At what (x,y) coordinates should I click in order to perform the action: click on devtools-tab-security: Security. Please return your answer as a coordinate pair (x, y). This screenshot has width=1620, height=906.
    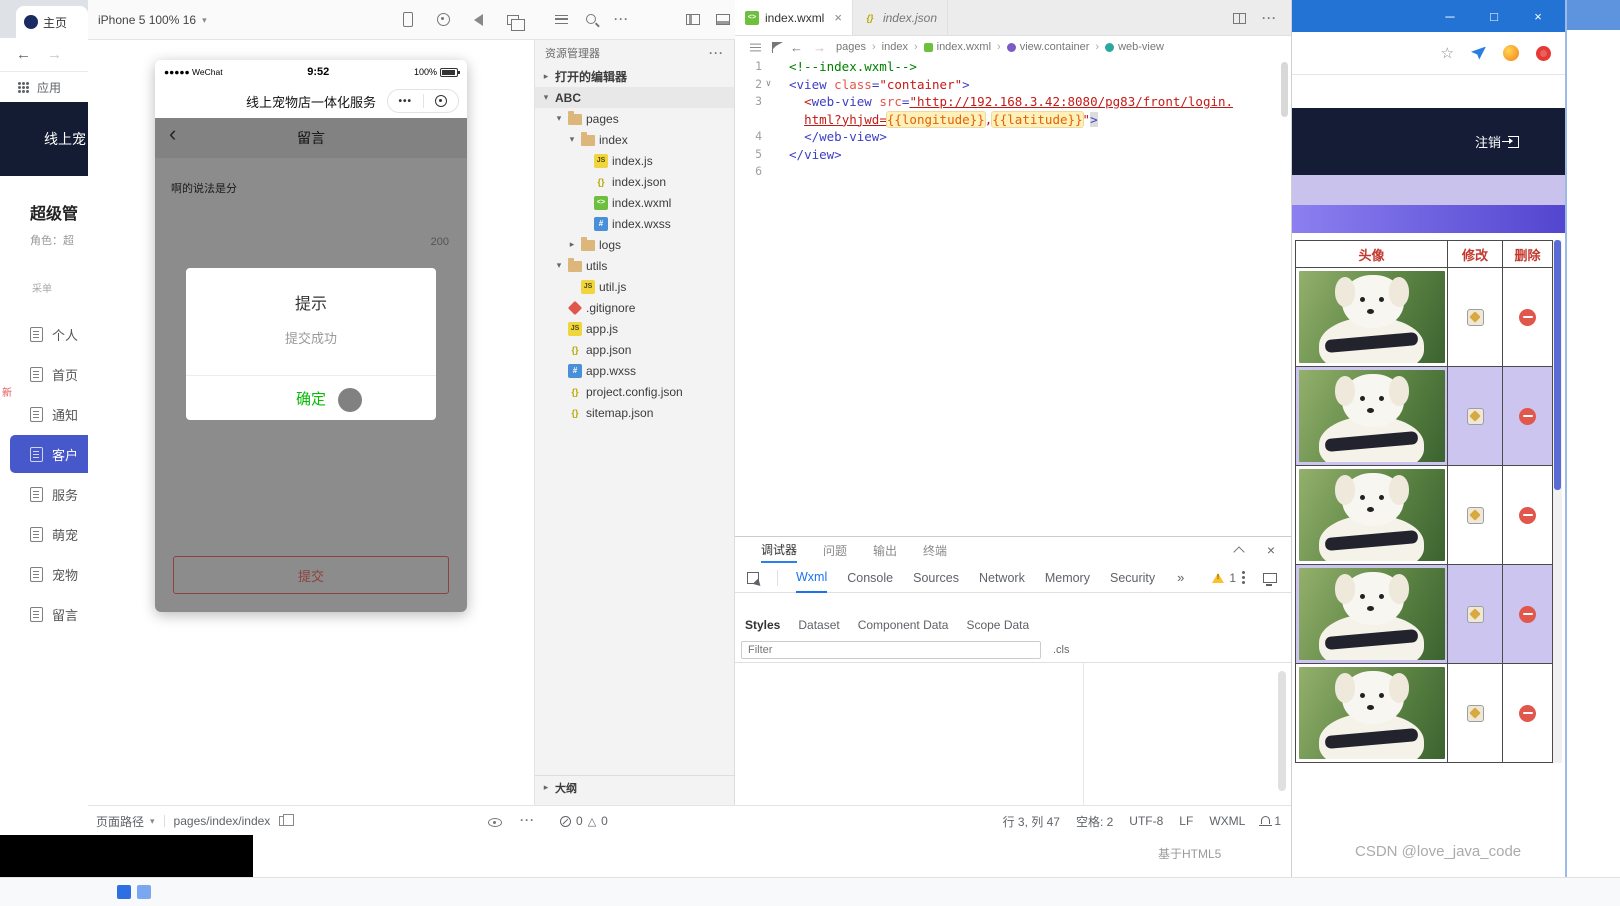
    Looking at the image, I should click on (1132, 578).